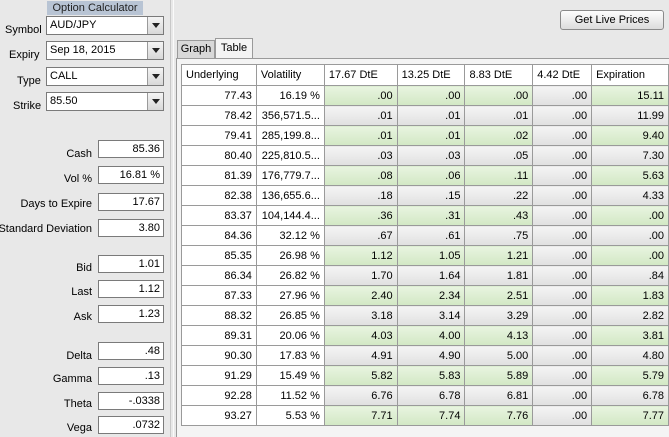  I want to click on table-row: 91.29 15.49 % 5.82 5.83 5.89.00 5.79, so click(425, 375).